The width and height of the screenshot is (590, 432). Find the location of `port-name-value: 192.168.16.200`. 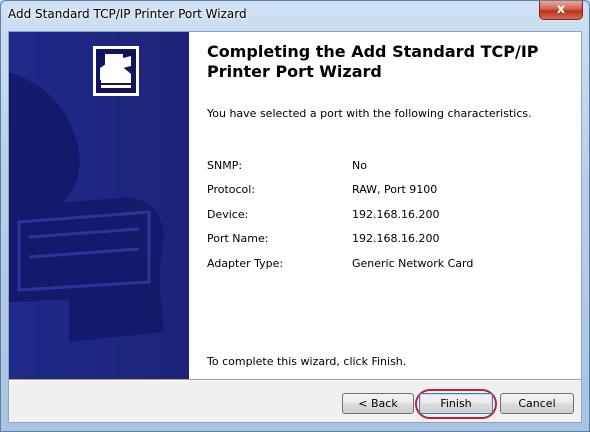

port-name-value: 192.168.16.200 is located at coordinates (396, 238).